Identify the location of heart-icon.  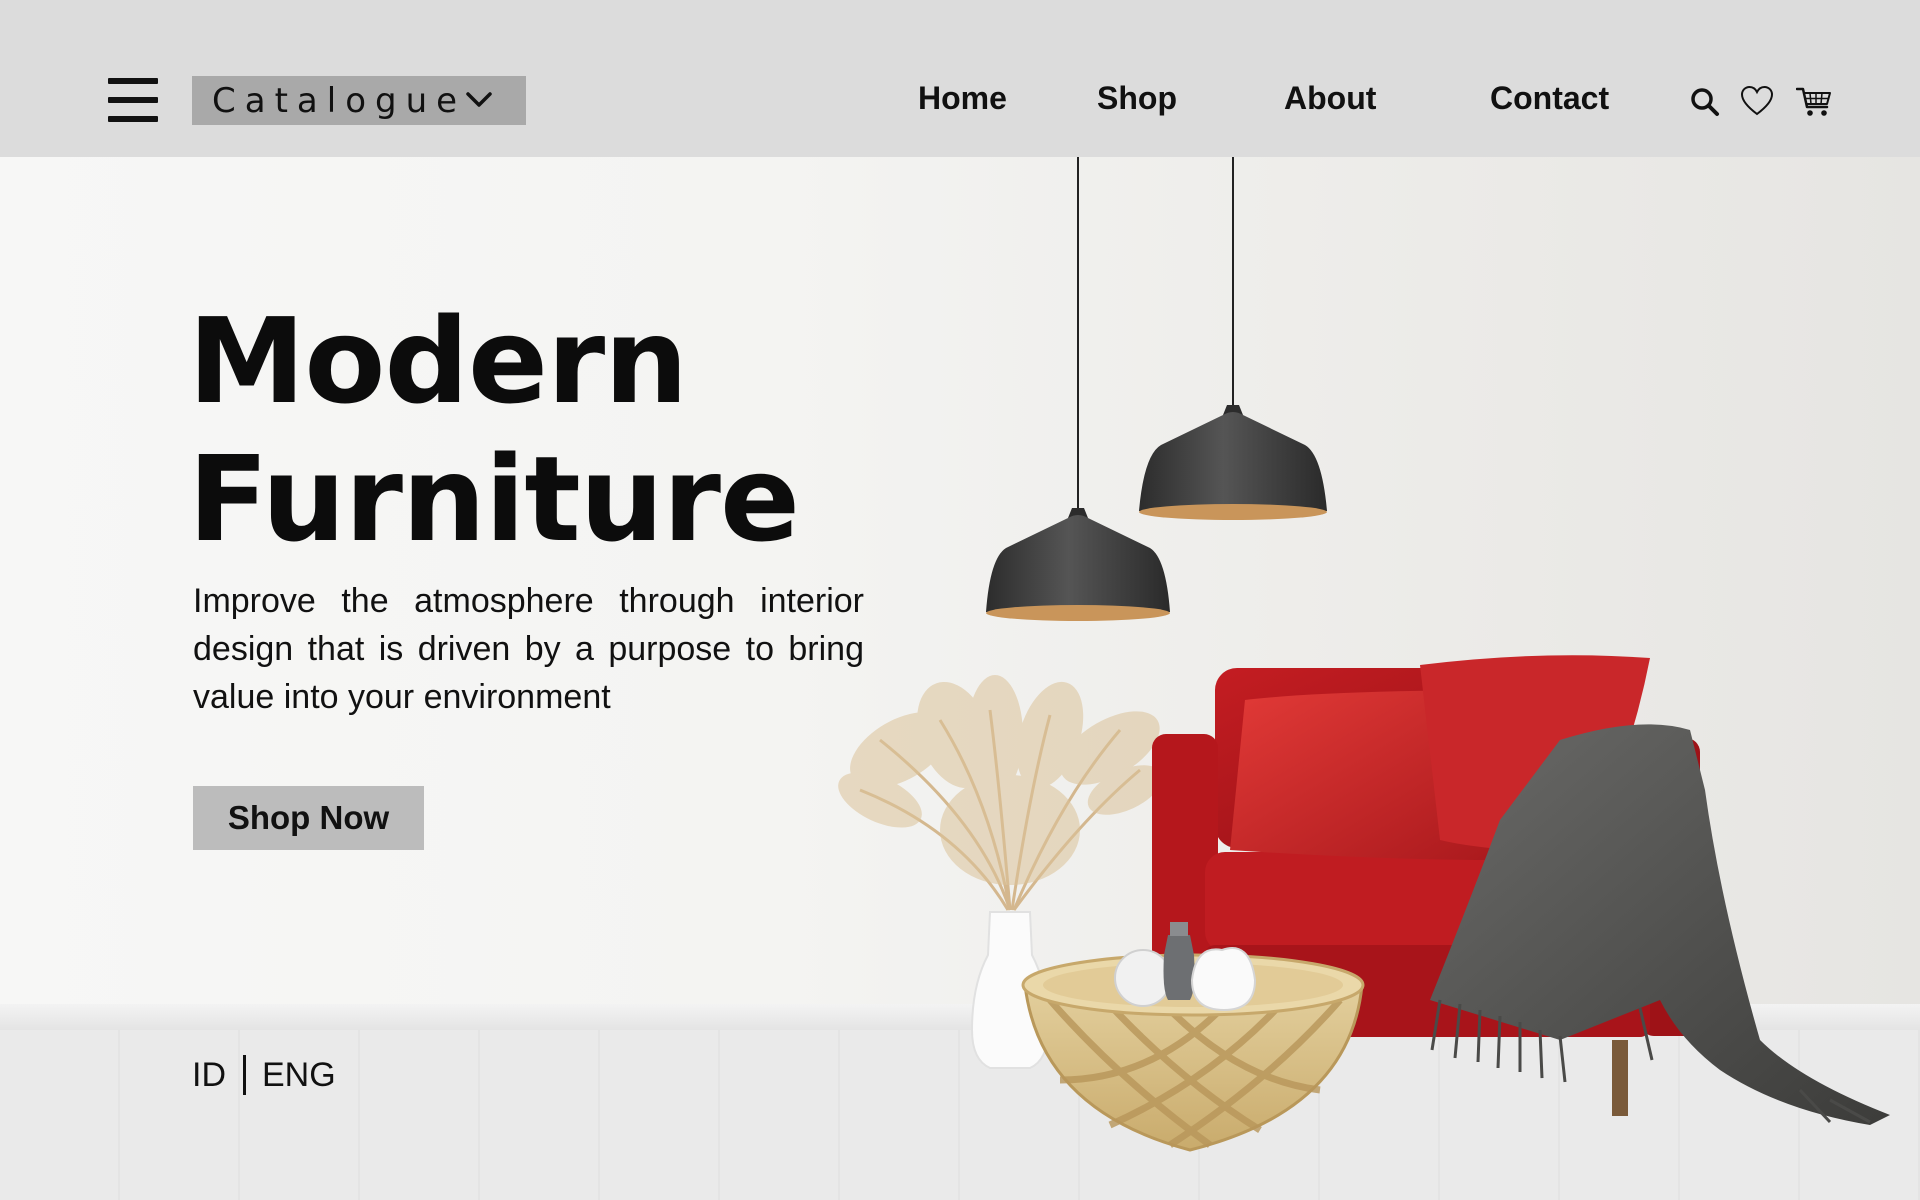
(1757, 101).